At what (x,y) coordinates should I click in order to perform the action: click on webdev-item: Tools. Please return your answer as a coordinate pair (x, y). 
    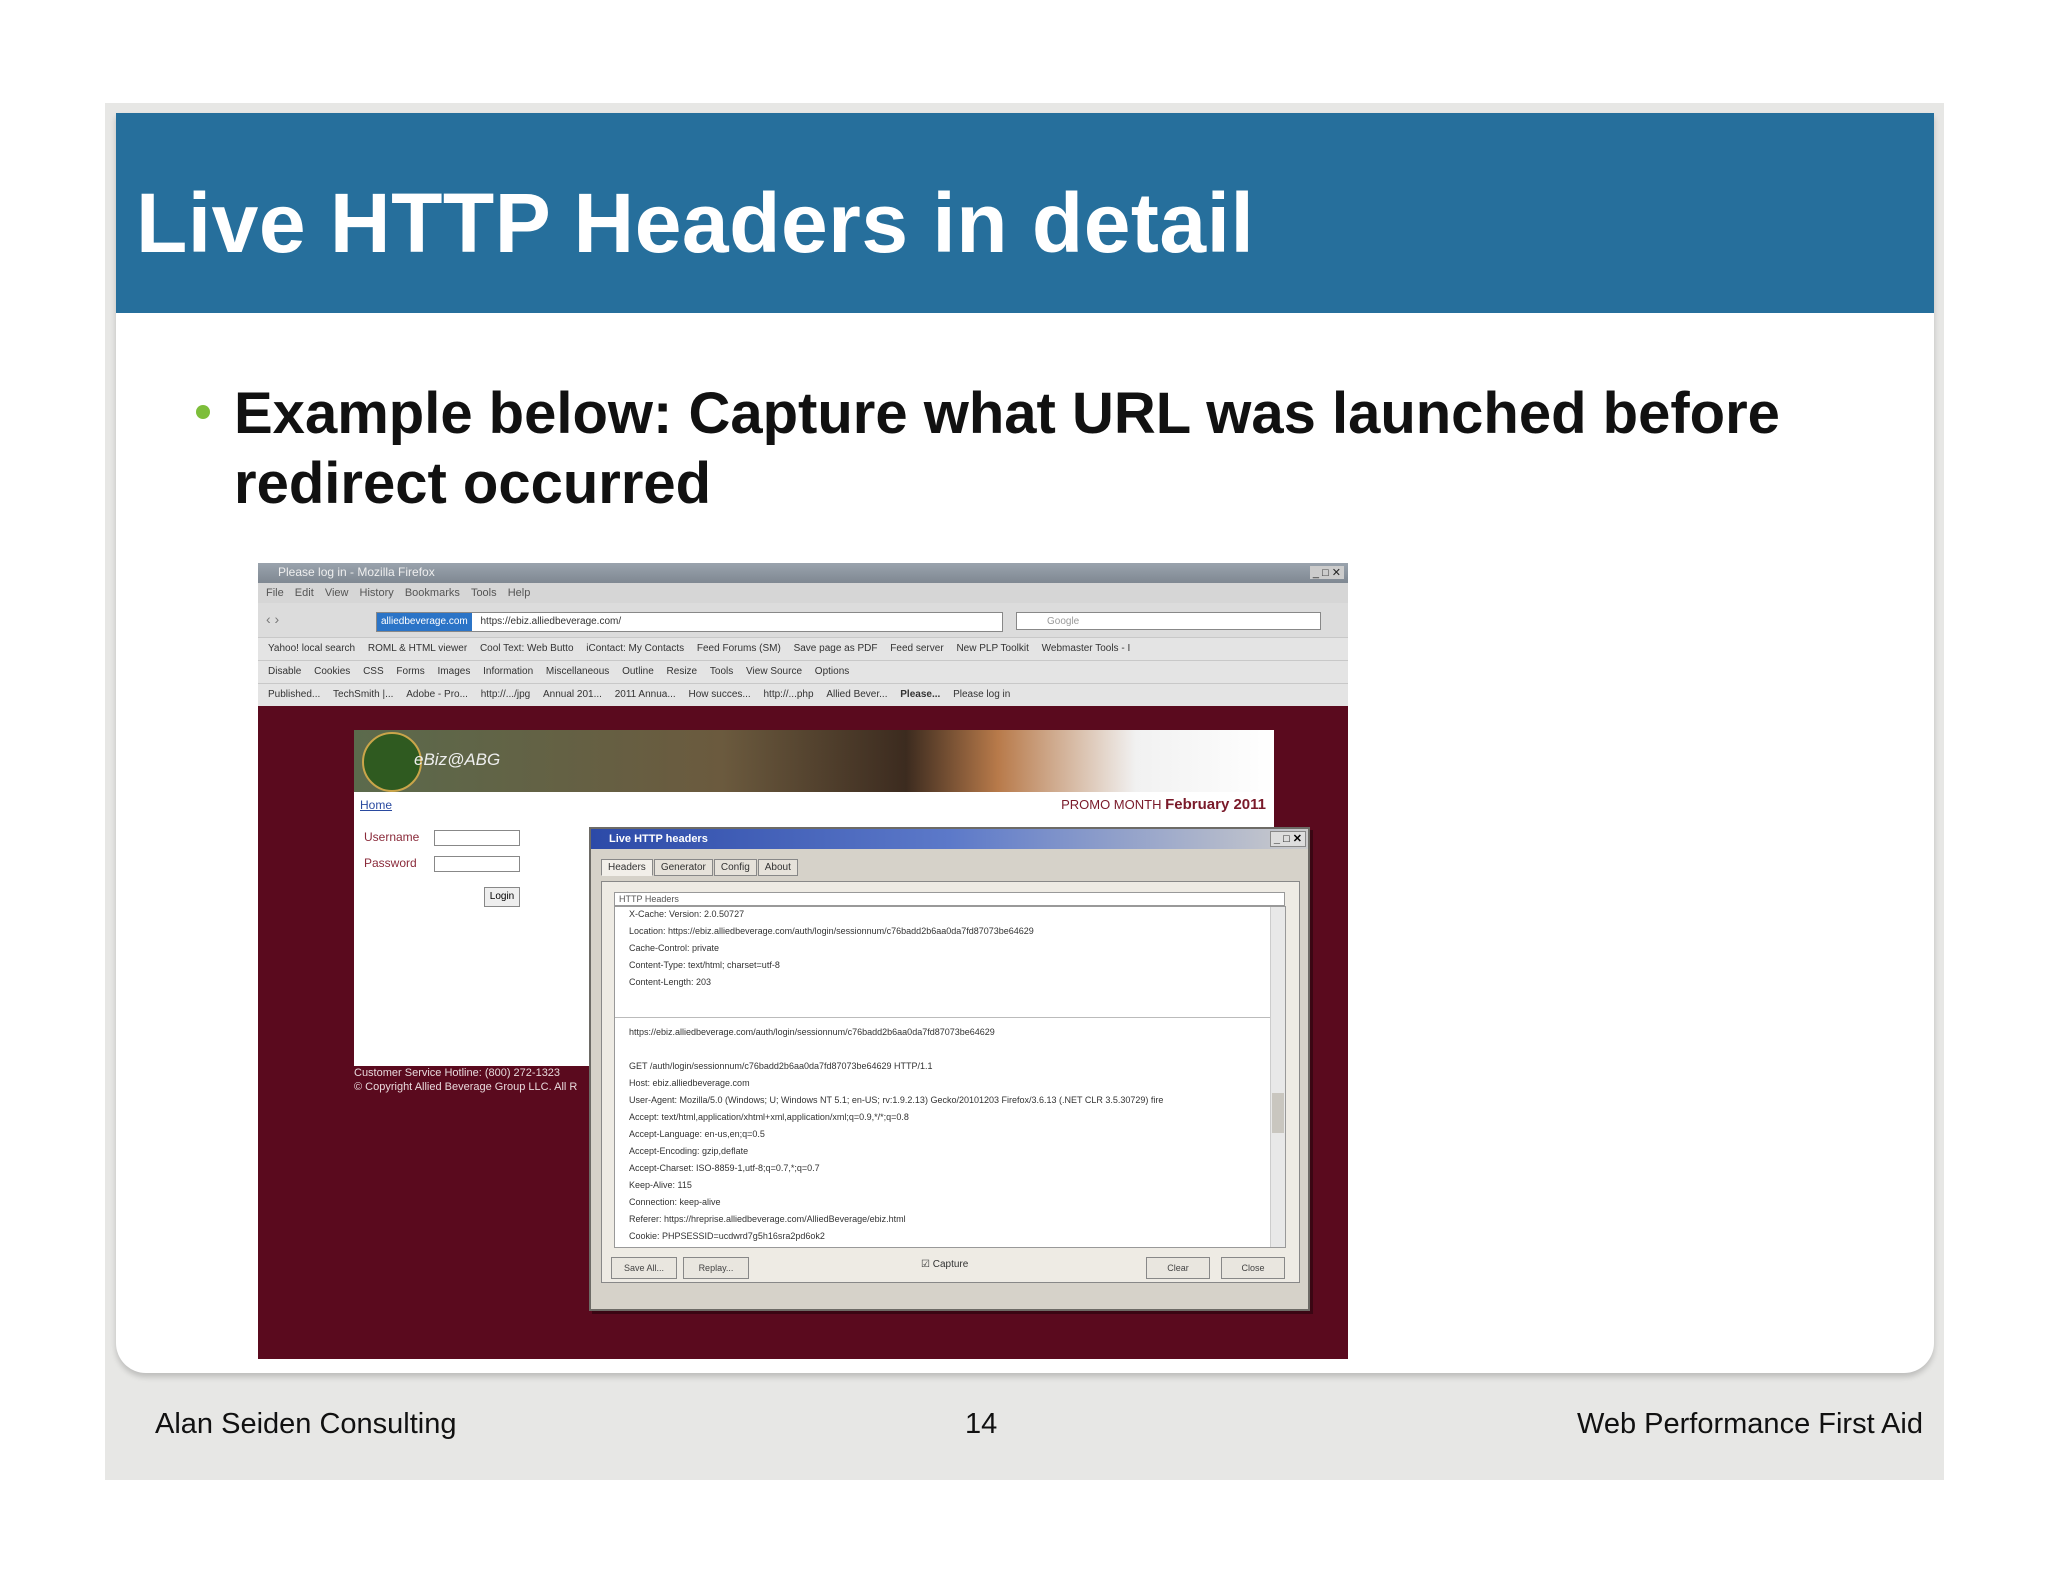
    Looking at the image, I should click on (721, 671).